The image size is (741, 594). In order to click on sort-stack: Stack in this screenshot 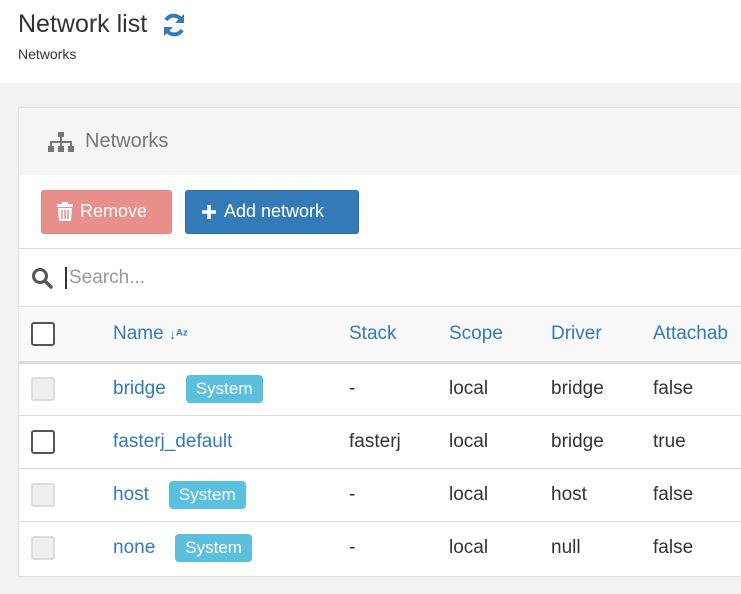, I will do `click(373, 333)`.